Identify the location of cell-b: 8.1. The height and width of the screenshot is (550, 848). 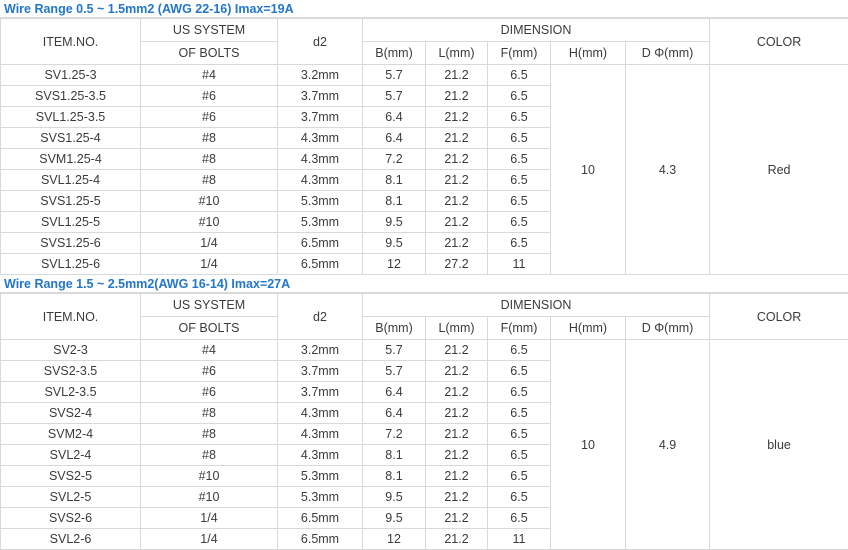
(394, 201).